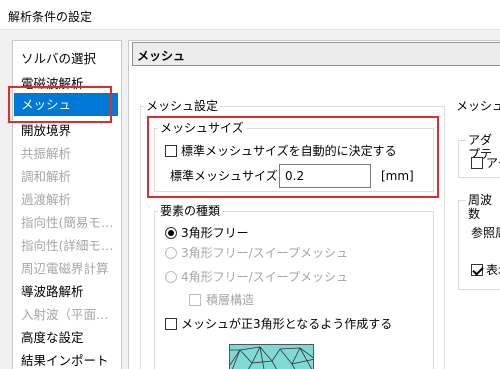 The image size is (500, 369). I want to click on nav-item-waveguide: 導波路解析, so click(67, 291).